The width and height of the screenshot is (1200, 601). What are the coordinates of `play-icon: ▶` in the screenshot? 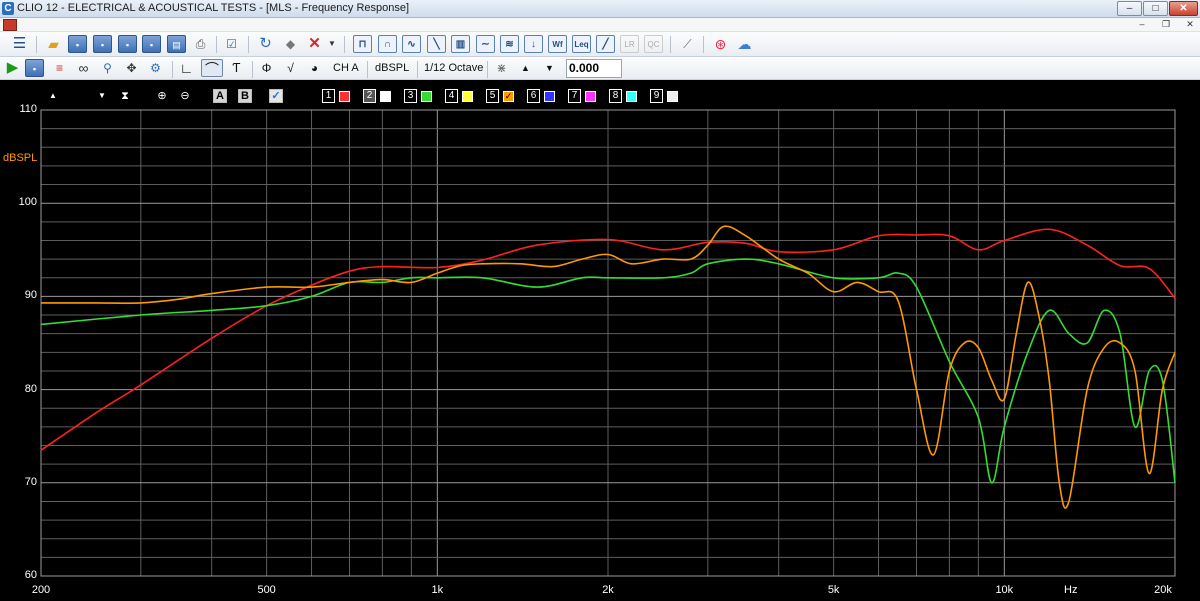 It's located at (12, 68).